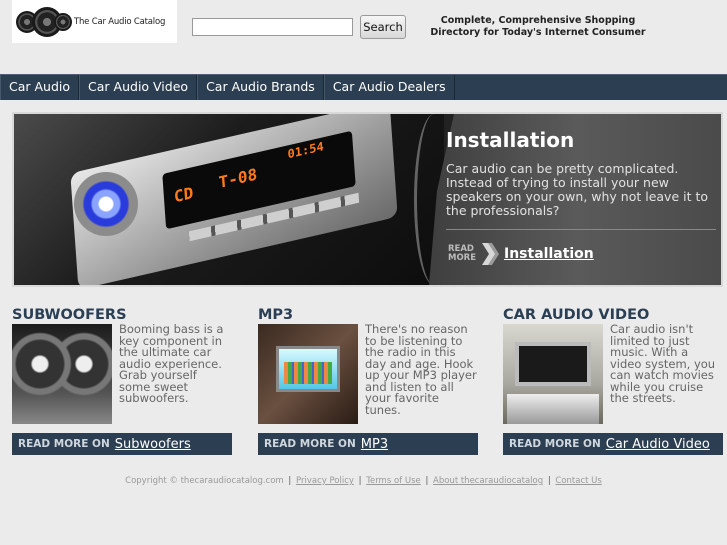 This screenshot has width=727, height=545. What do you see at coordinates (153, 444) in the screenshot?
I see `subwoofers-link: Subwoofers` at bounding box center [153, 444].